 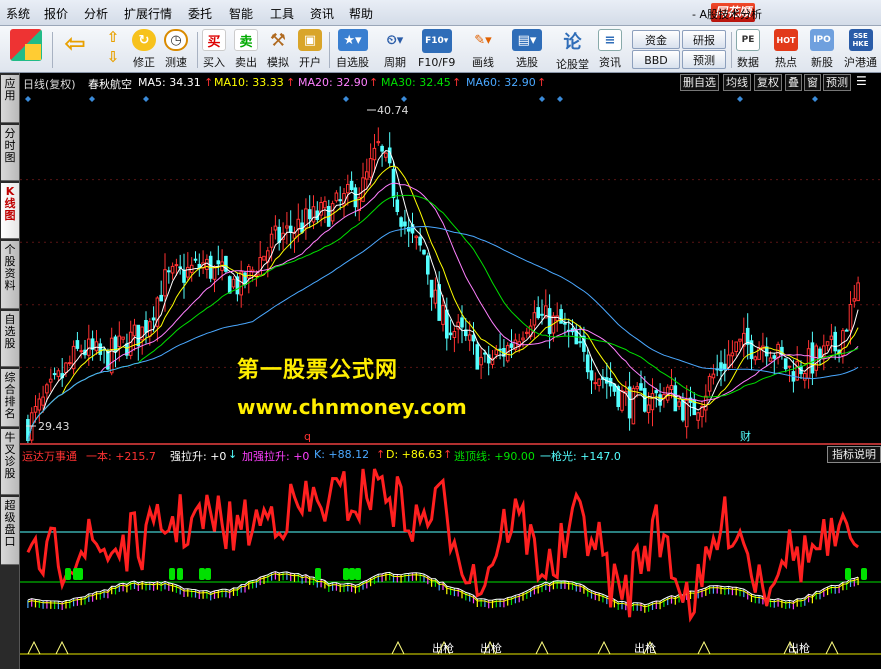 I want to click on window-button: 窗, so click(x=812, y=82).